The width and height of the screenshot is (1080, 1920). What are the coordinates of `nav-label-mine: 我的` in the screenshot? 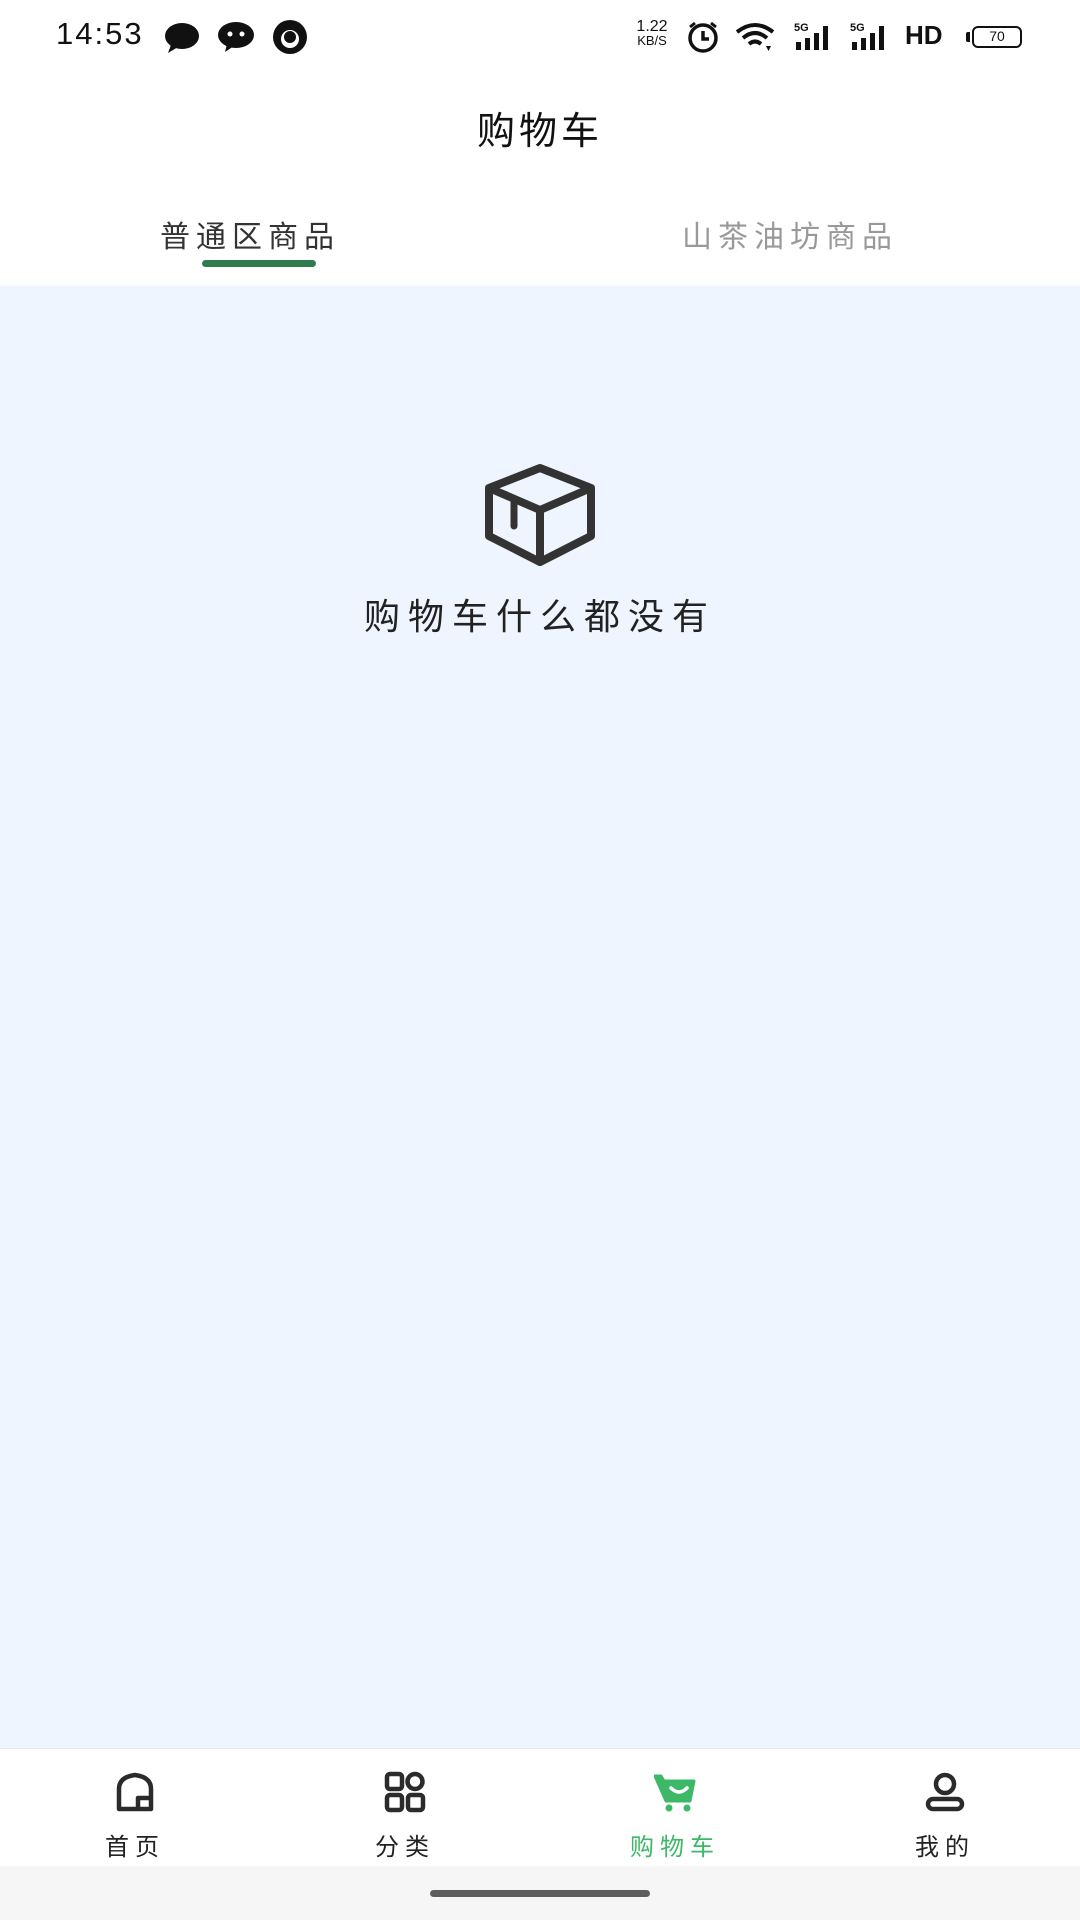 It's located at (945, 1847).